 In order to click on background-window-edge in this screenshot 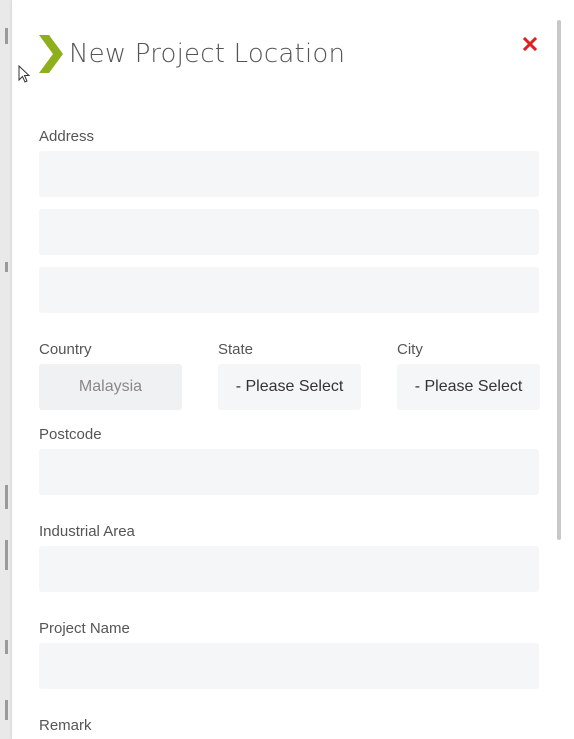, I will do `click(6, 369)`.